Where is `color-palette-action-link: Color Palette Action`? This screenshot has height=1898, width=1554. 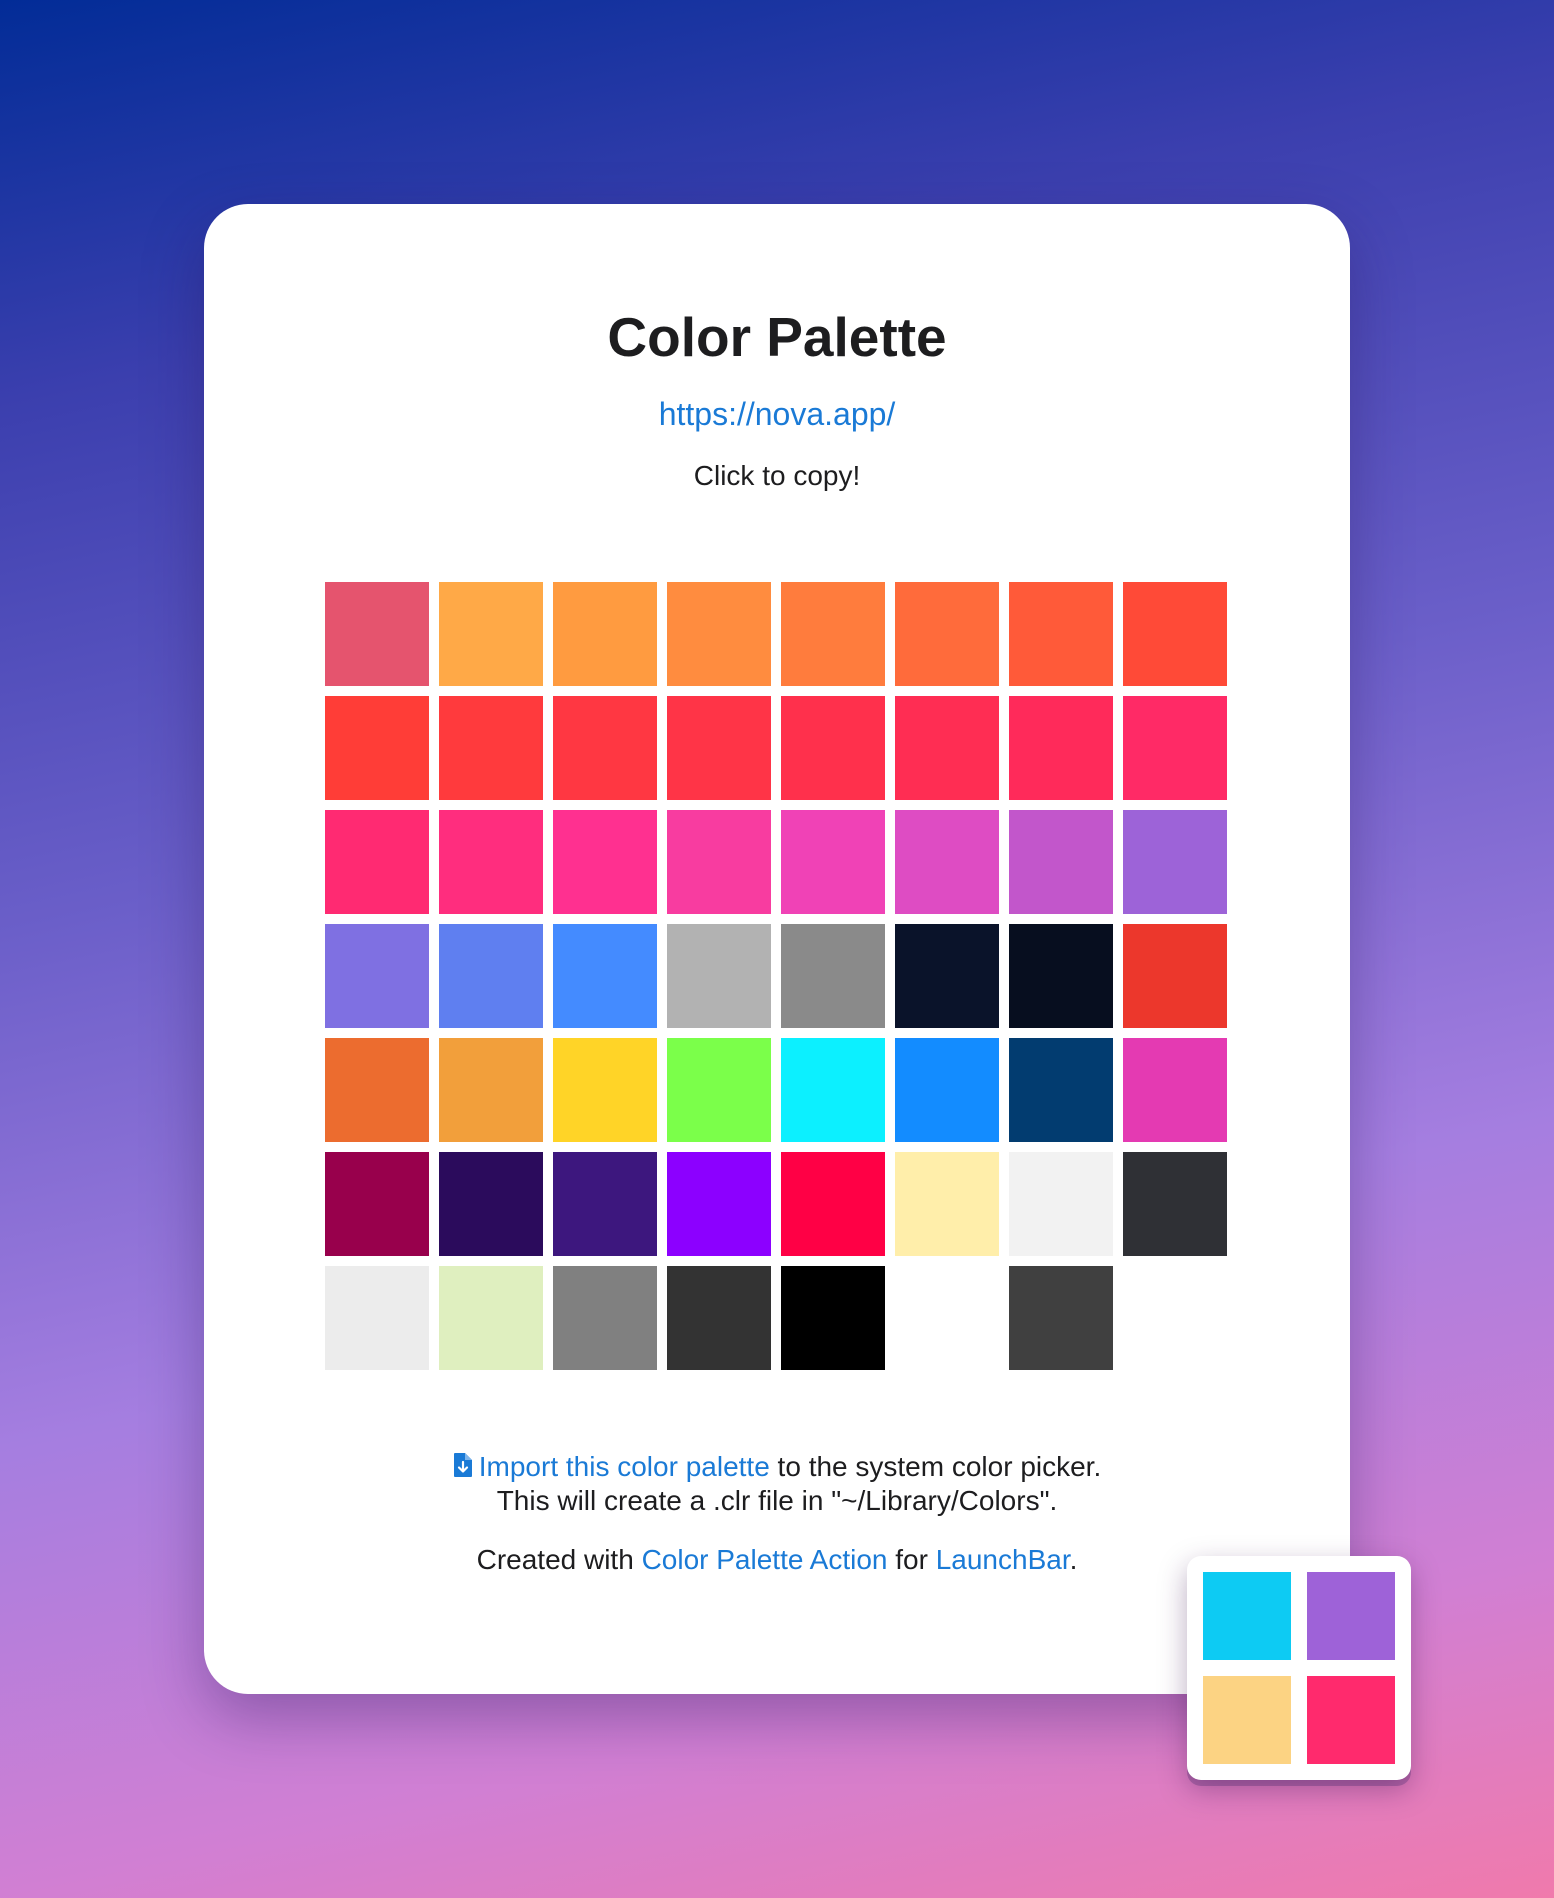
color-palette-action-link: Color Palette Action is located at coordinates (765, 1559).